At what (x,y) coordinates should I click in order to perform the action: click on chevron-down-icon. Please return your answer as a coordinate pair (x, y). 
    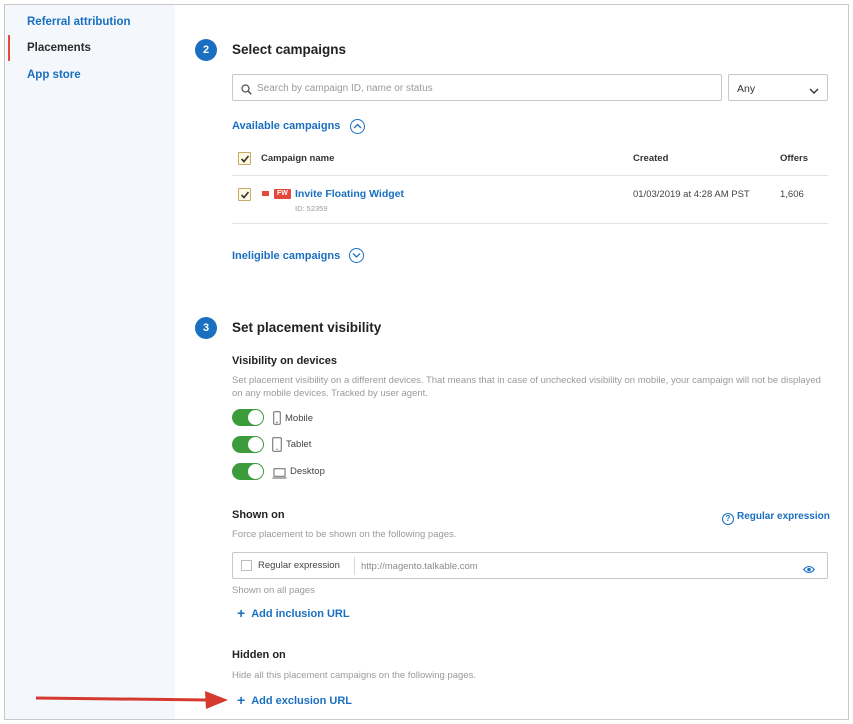
    Looking at the image, I should click on (814, 91).